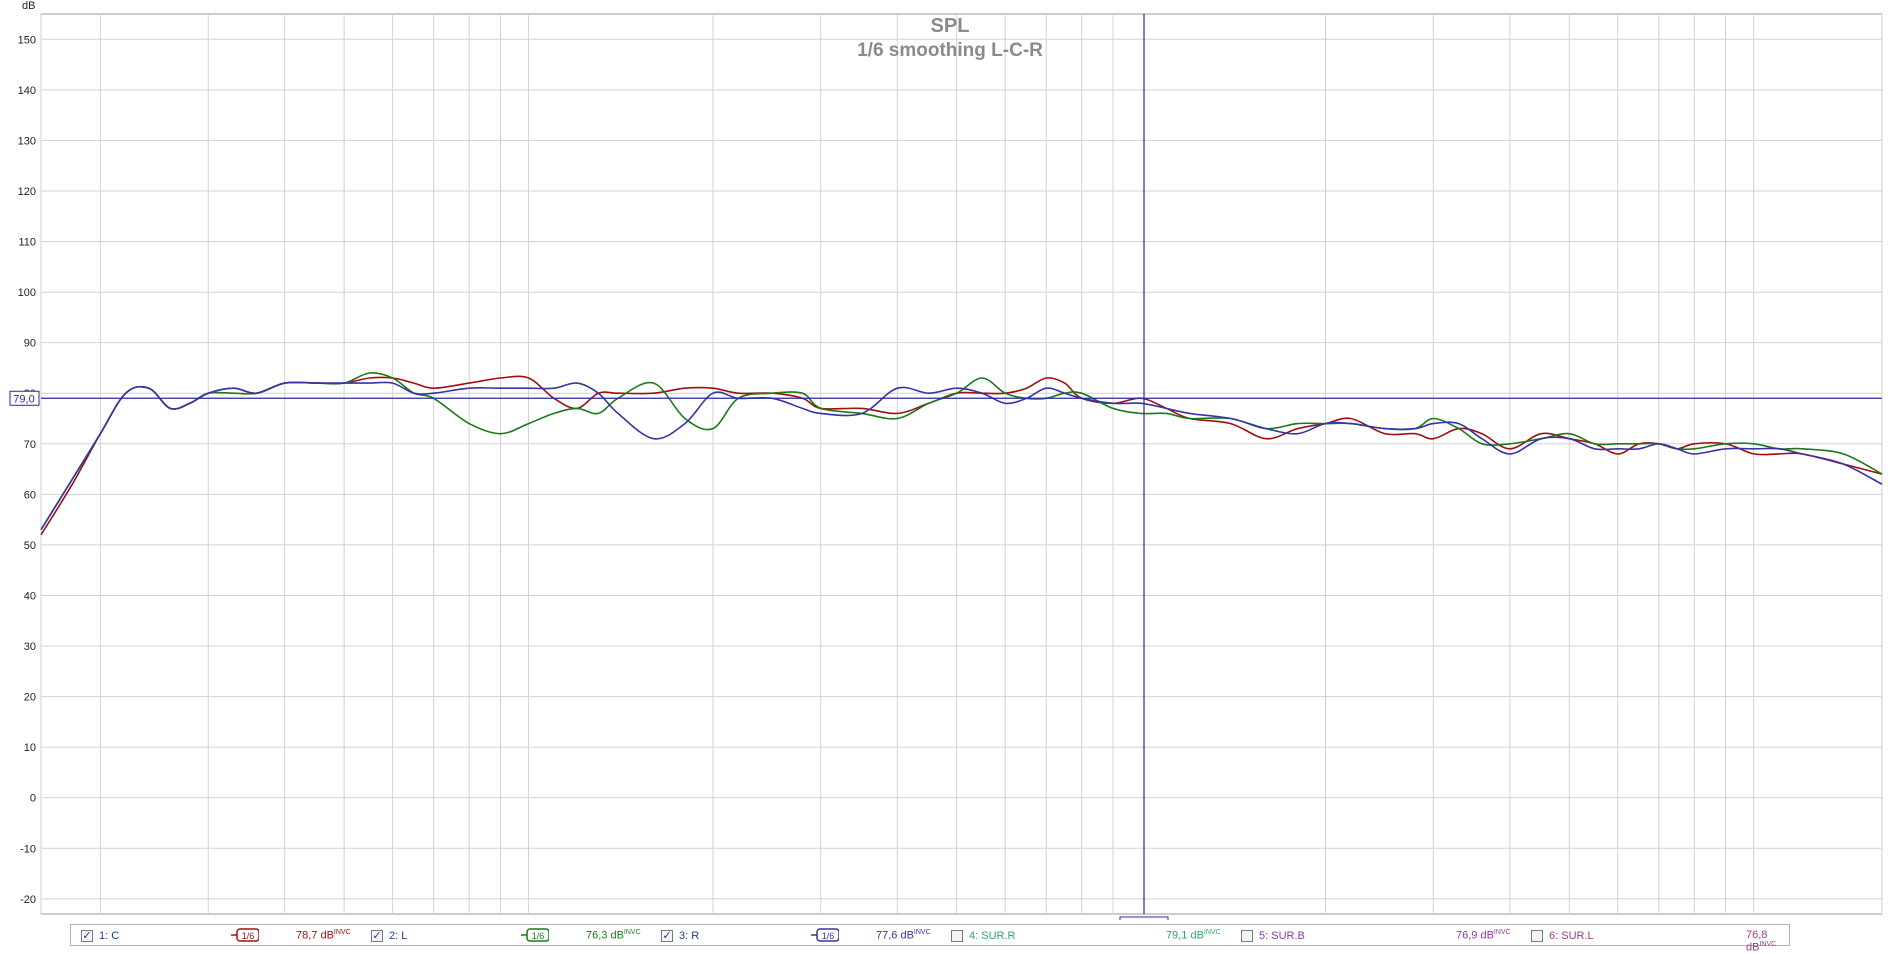 This screenshot has width=1900, height=954. What do you see at coordinates (30, 445) in the screenshot?
I see `y-tick-label: 70` at bounding box center [30, 445].